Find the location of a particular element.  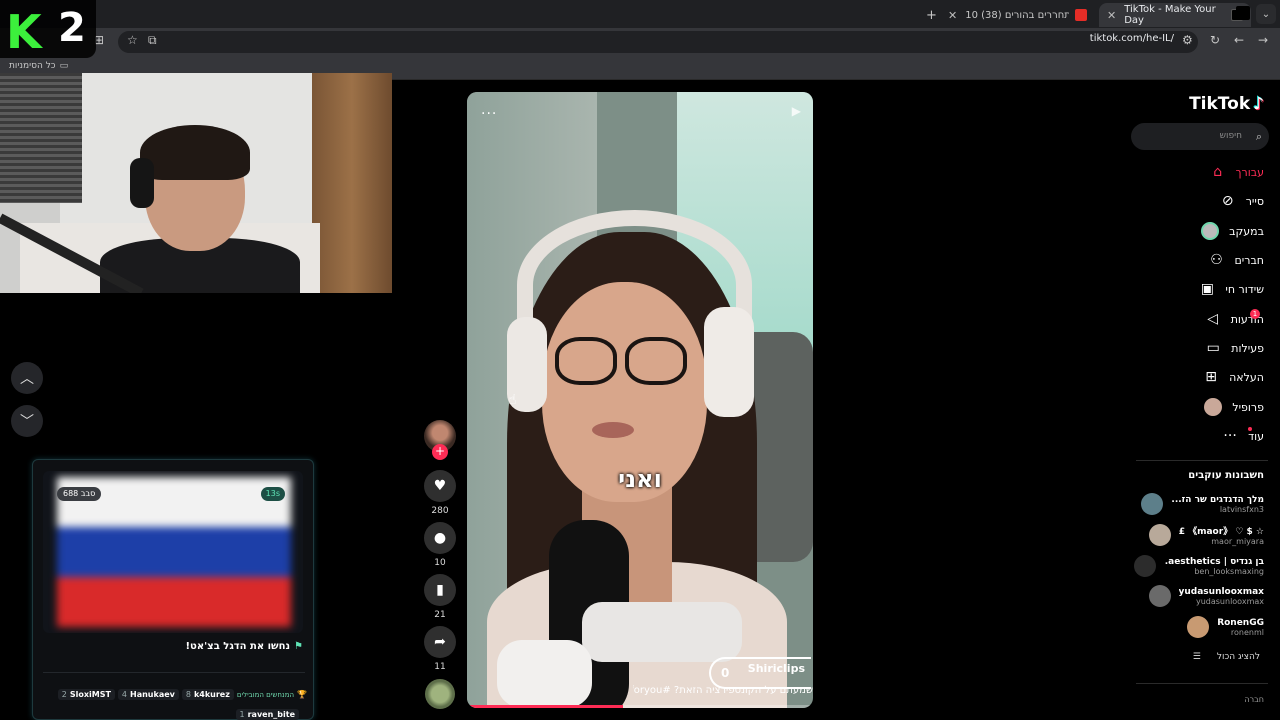

tiktok-wordmark: TikTok is located at coordinates (1220, 104).